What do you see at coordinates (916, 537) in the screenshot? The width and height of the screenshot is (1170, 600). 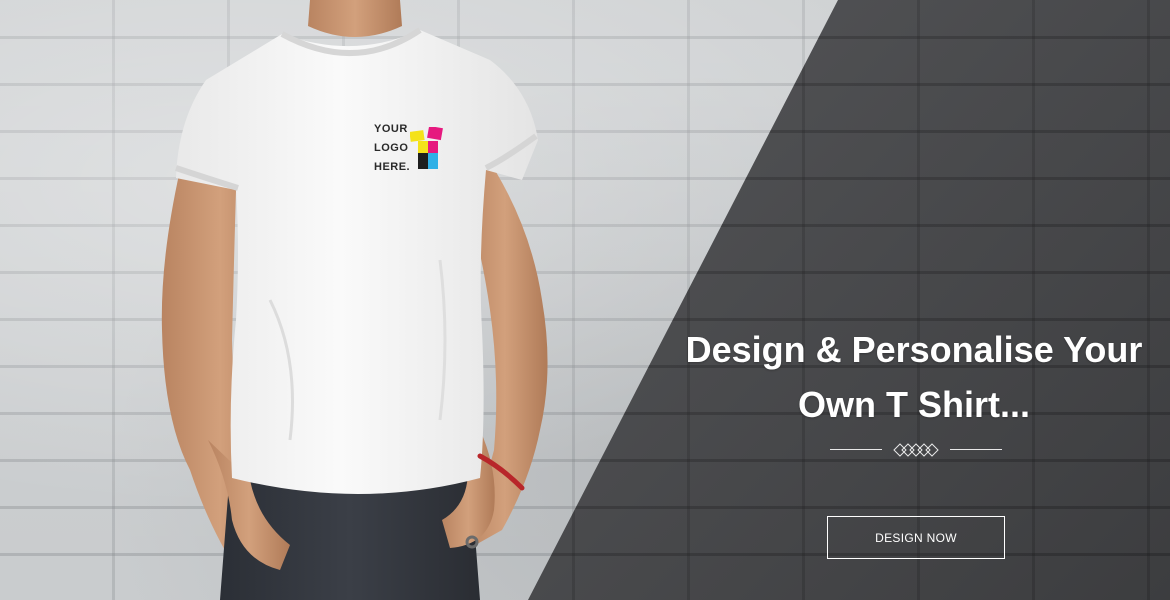 I see `design-now-button: DESIGN NOW` at bounding box center [916, 537].